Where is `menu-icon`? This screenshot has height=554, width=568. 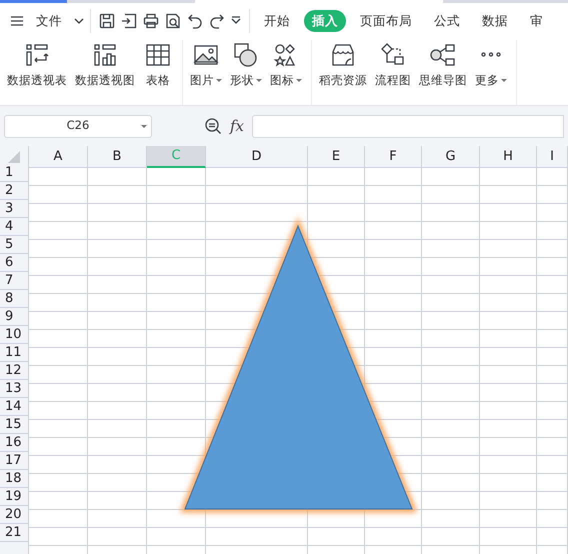
menu-icon is located at coordinates (17, 21).